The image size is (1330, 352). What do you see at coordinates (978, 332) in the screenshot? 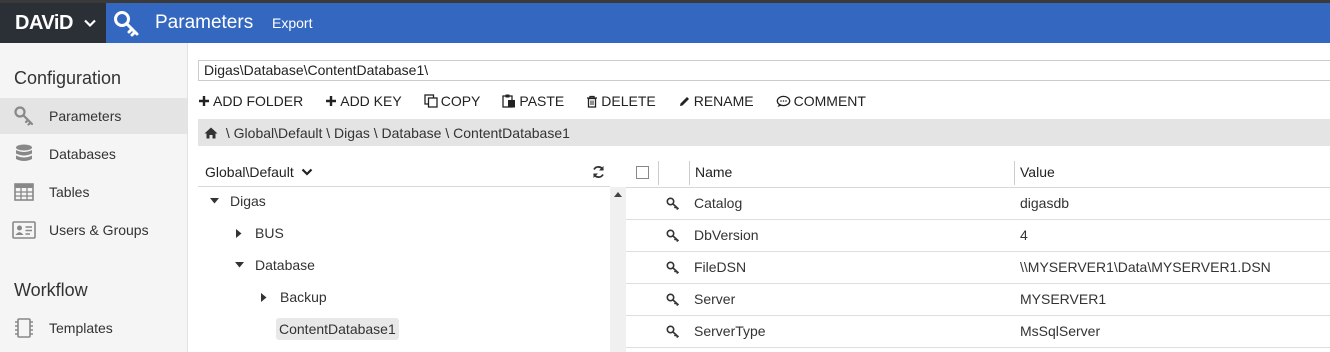
I see `table-row: ServerType MsSqlServer` at bounding box center [978, 332].